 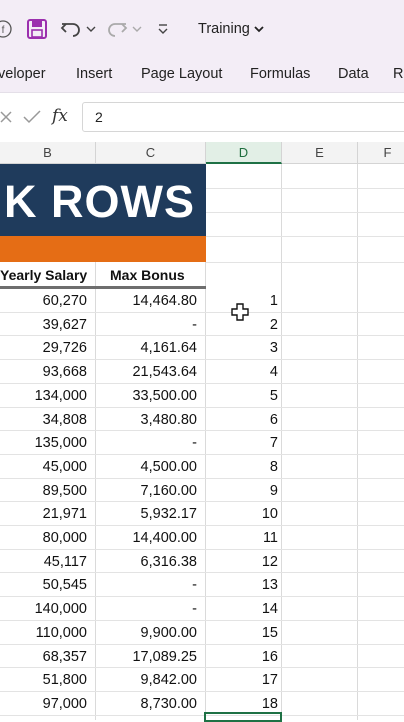 I want to click on chevron-down-icon, so click(x=259, y=29).